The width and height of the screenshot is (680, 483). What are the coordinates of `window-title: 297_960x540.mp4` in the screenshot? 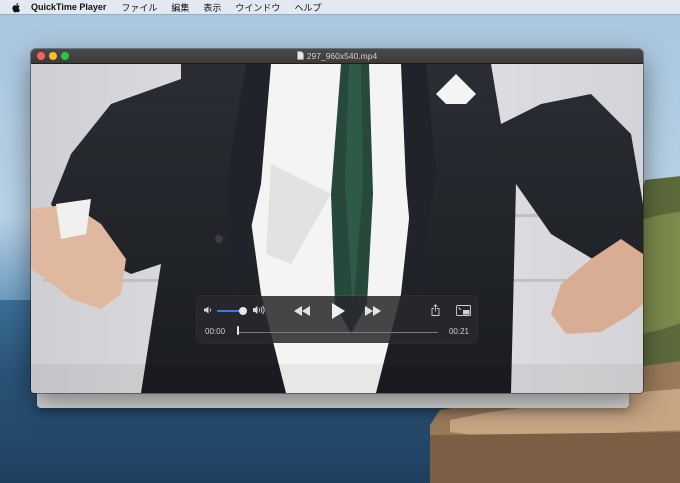 It's located at (342, 56).